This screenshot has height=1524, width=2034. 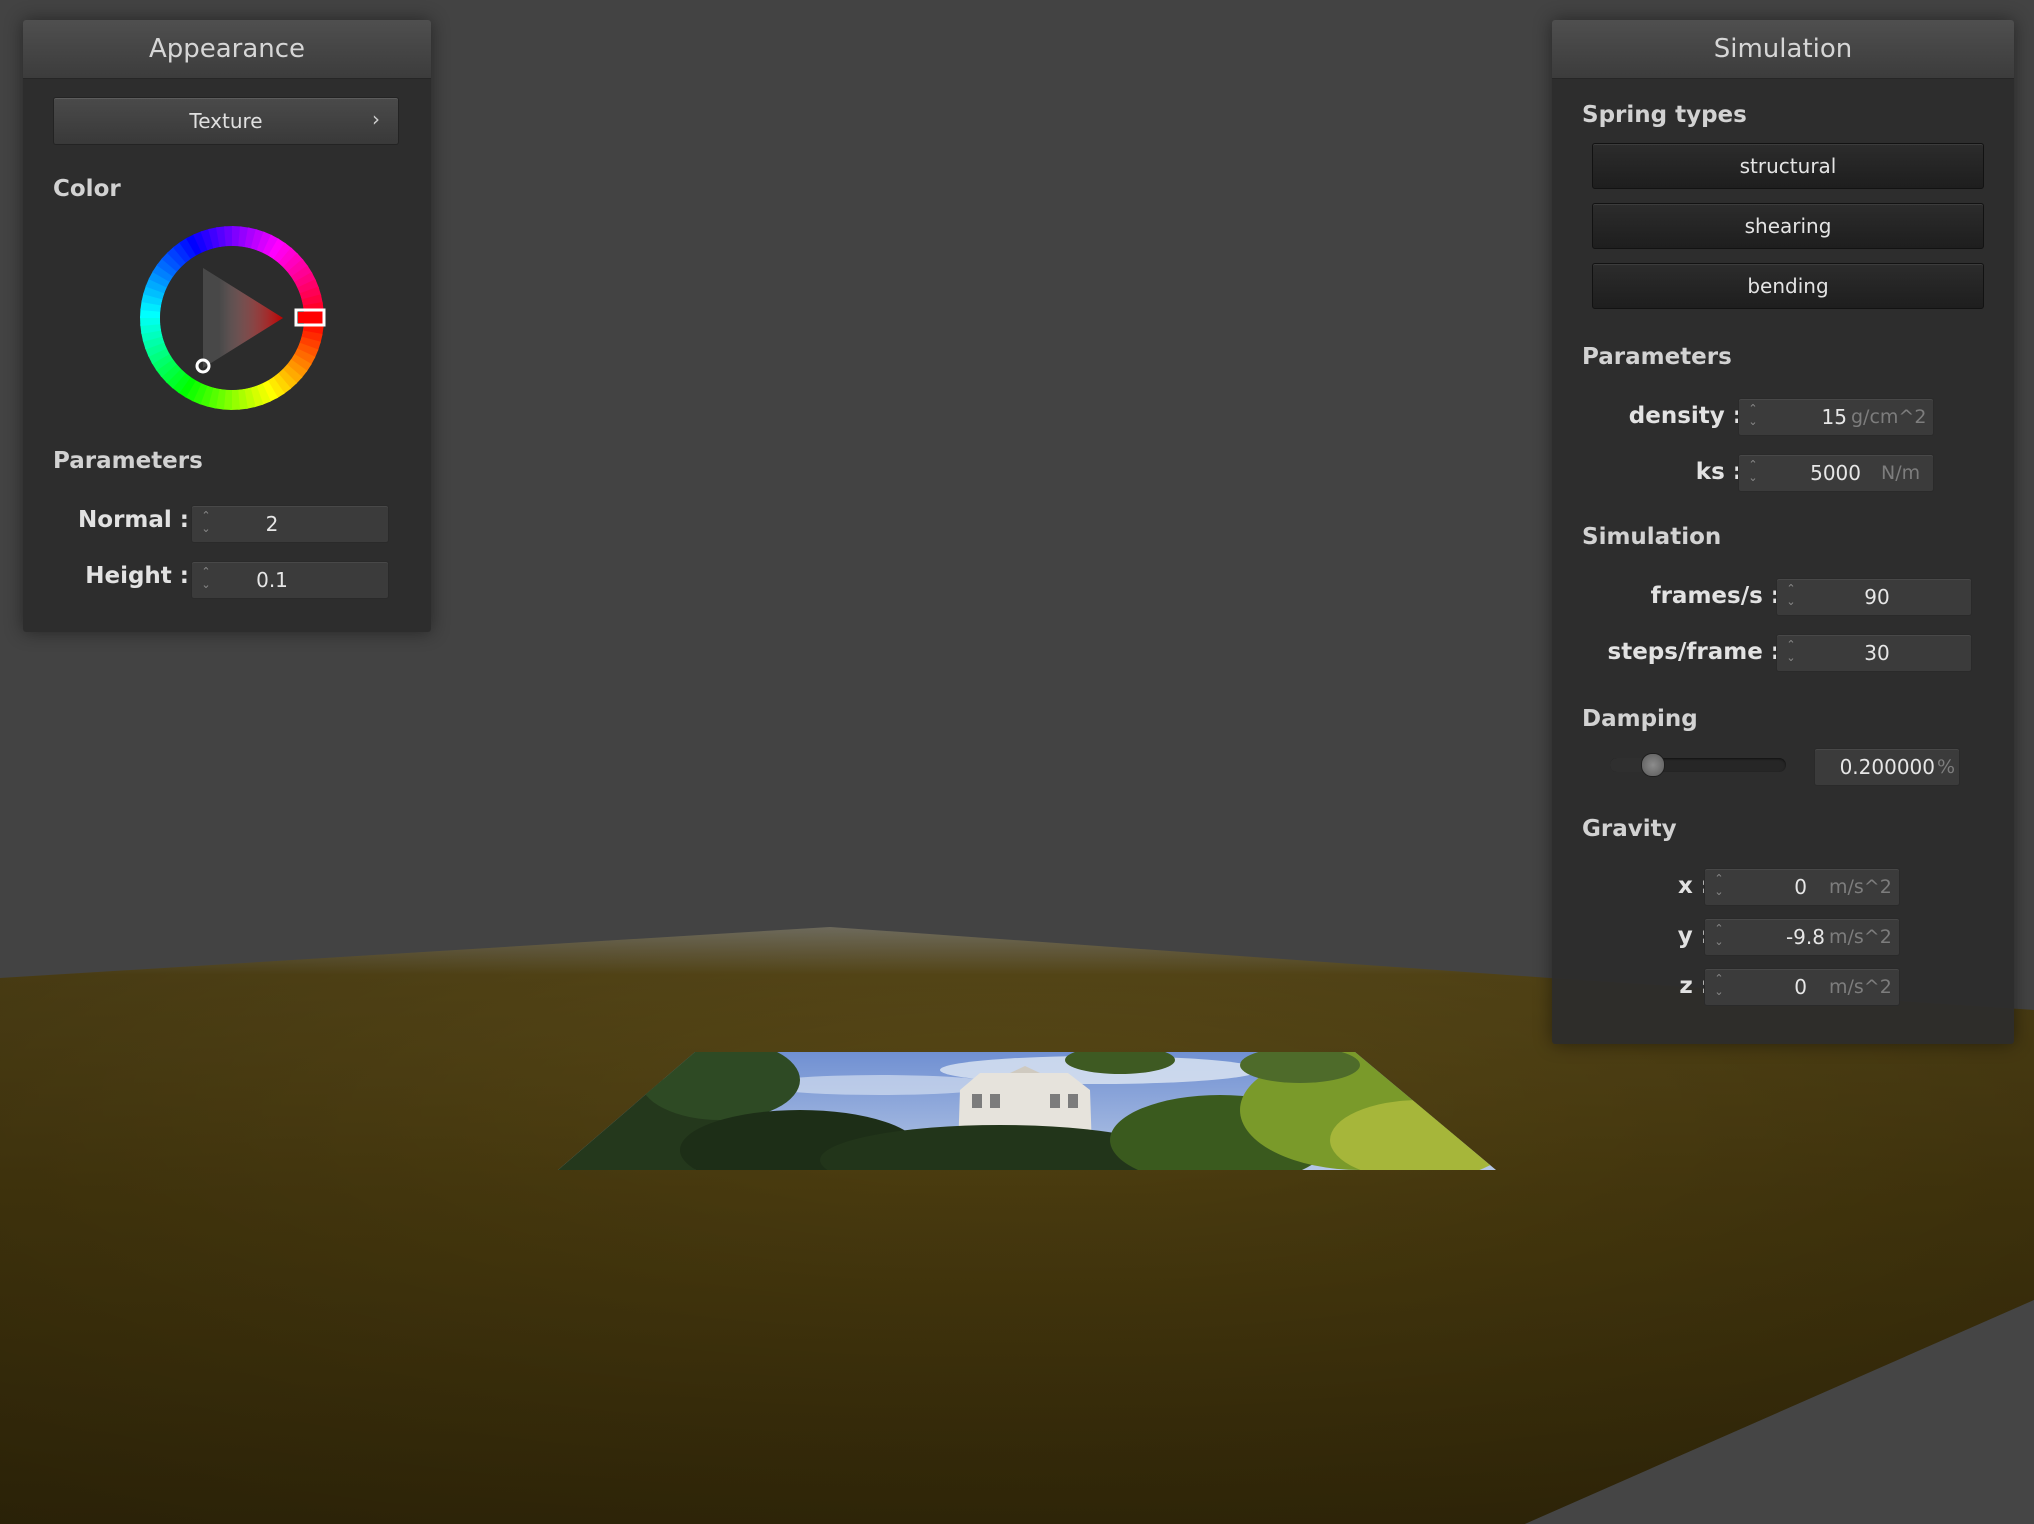 I want to click on chevron-right-icon: ›, so click(x=376, y=119).